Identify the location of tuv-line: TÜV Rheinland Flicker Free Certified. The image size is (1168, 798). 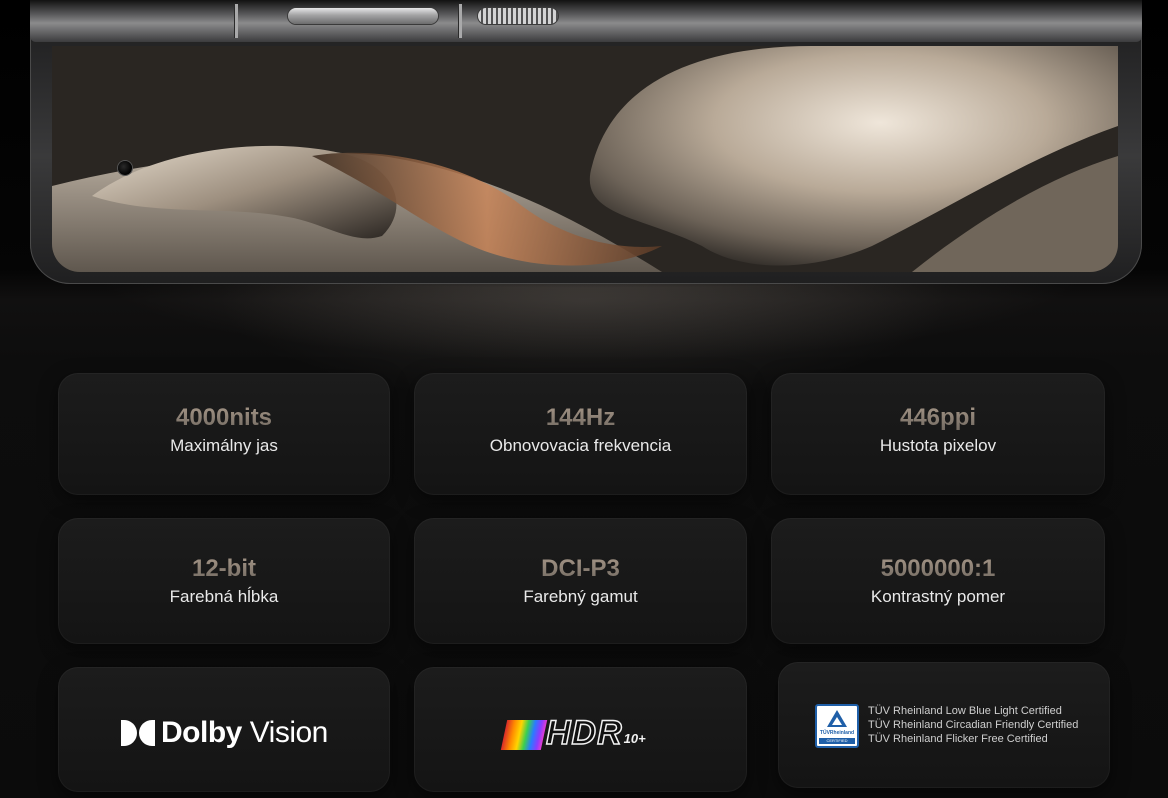
(958, 739).